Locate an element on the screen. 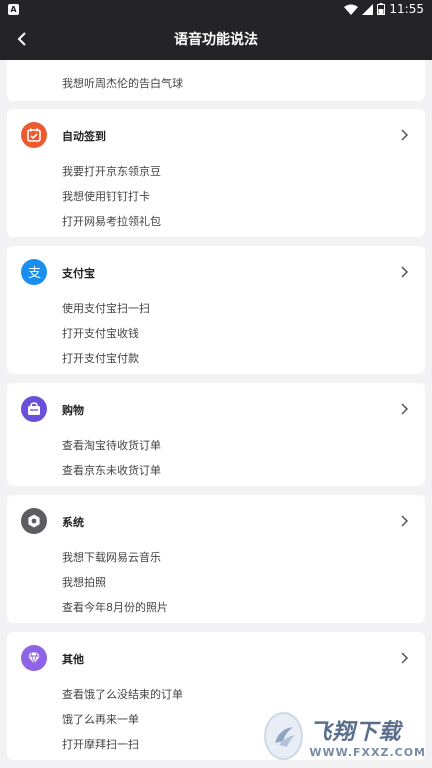 The width and height of the screenshot is (432, 768). category-card-partial: 我想听周杰伦的告白气球 is located at coordinates (216, 80).